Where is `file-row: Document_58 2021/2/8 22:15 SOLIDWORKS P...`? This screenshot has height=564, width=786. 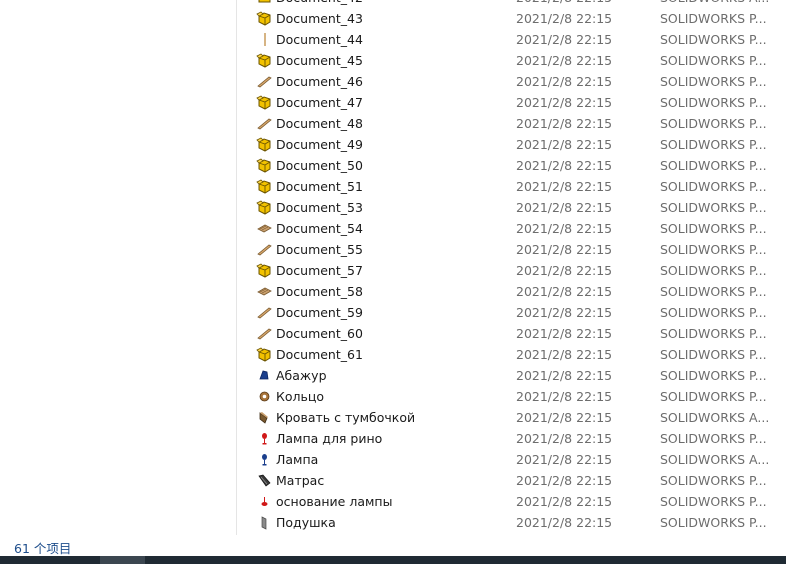
file-row: Document_58 2021/2/8 22:15 SOLIDWORKS P... is located at coordinates (511, 291).